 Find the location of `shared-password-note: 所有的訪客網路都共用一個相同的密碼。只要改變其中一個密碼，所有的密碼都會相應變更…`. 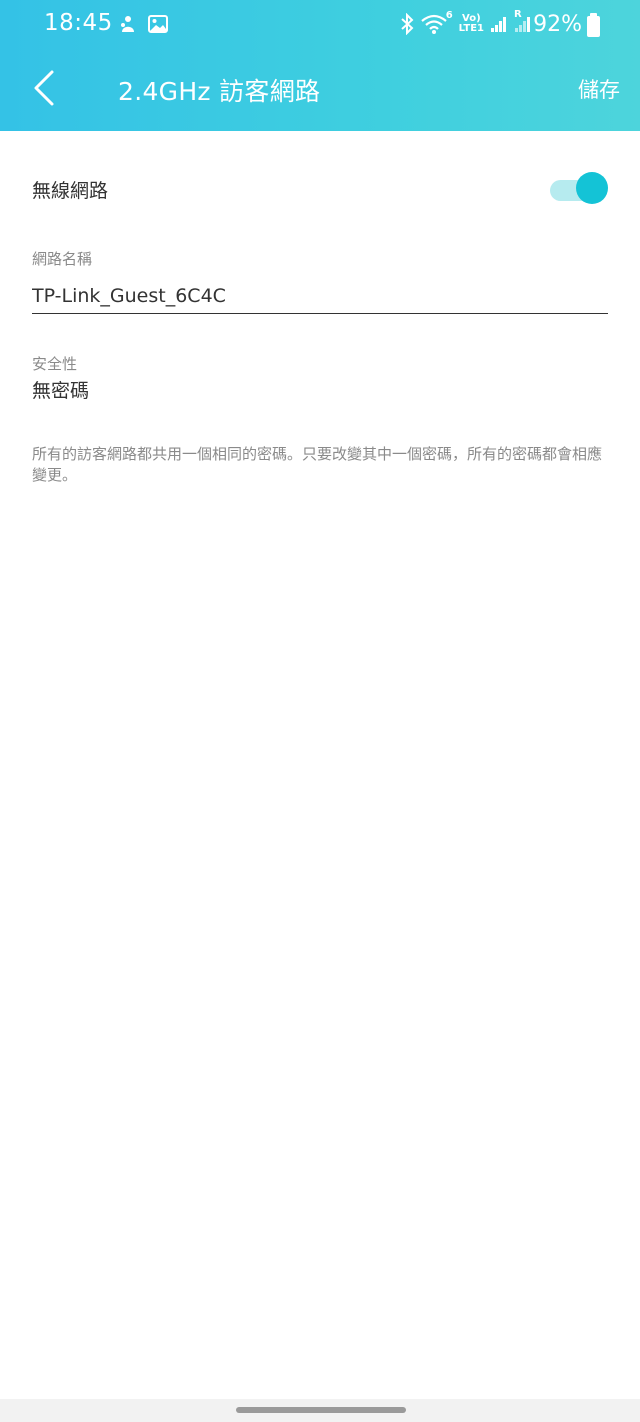

shared-password-note: 所有的訪客網路都共用一個相同的密碼。只要改變其中一個密碼，所有的密碼都會相應變更… is located at coordinates (317, 464).